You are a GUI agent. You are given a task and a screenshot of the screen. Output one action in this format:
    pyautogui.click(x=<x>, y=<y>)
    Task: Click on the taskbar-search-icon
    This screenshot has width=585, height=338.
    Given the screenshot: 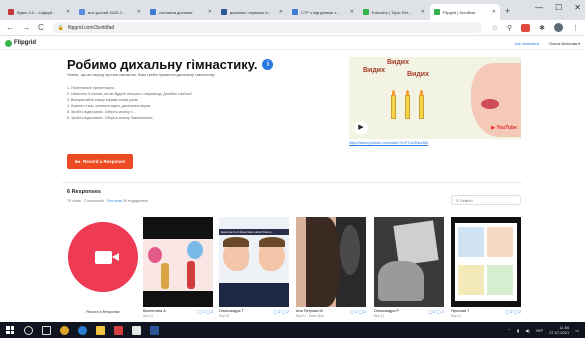 What is the action you would take?
    pyautogui.click(x=28, y=330)
    